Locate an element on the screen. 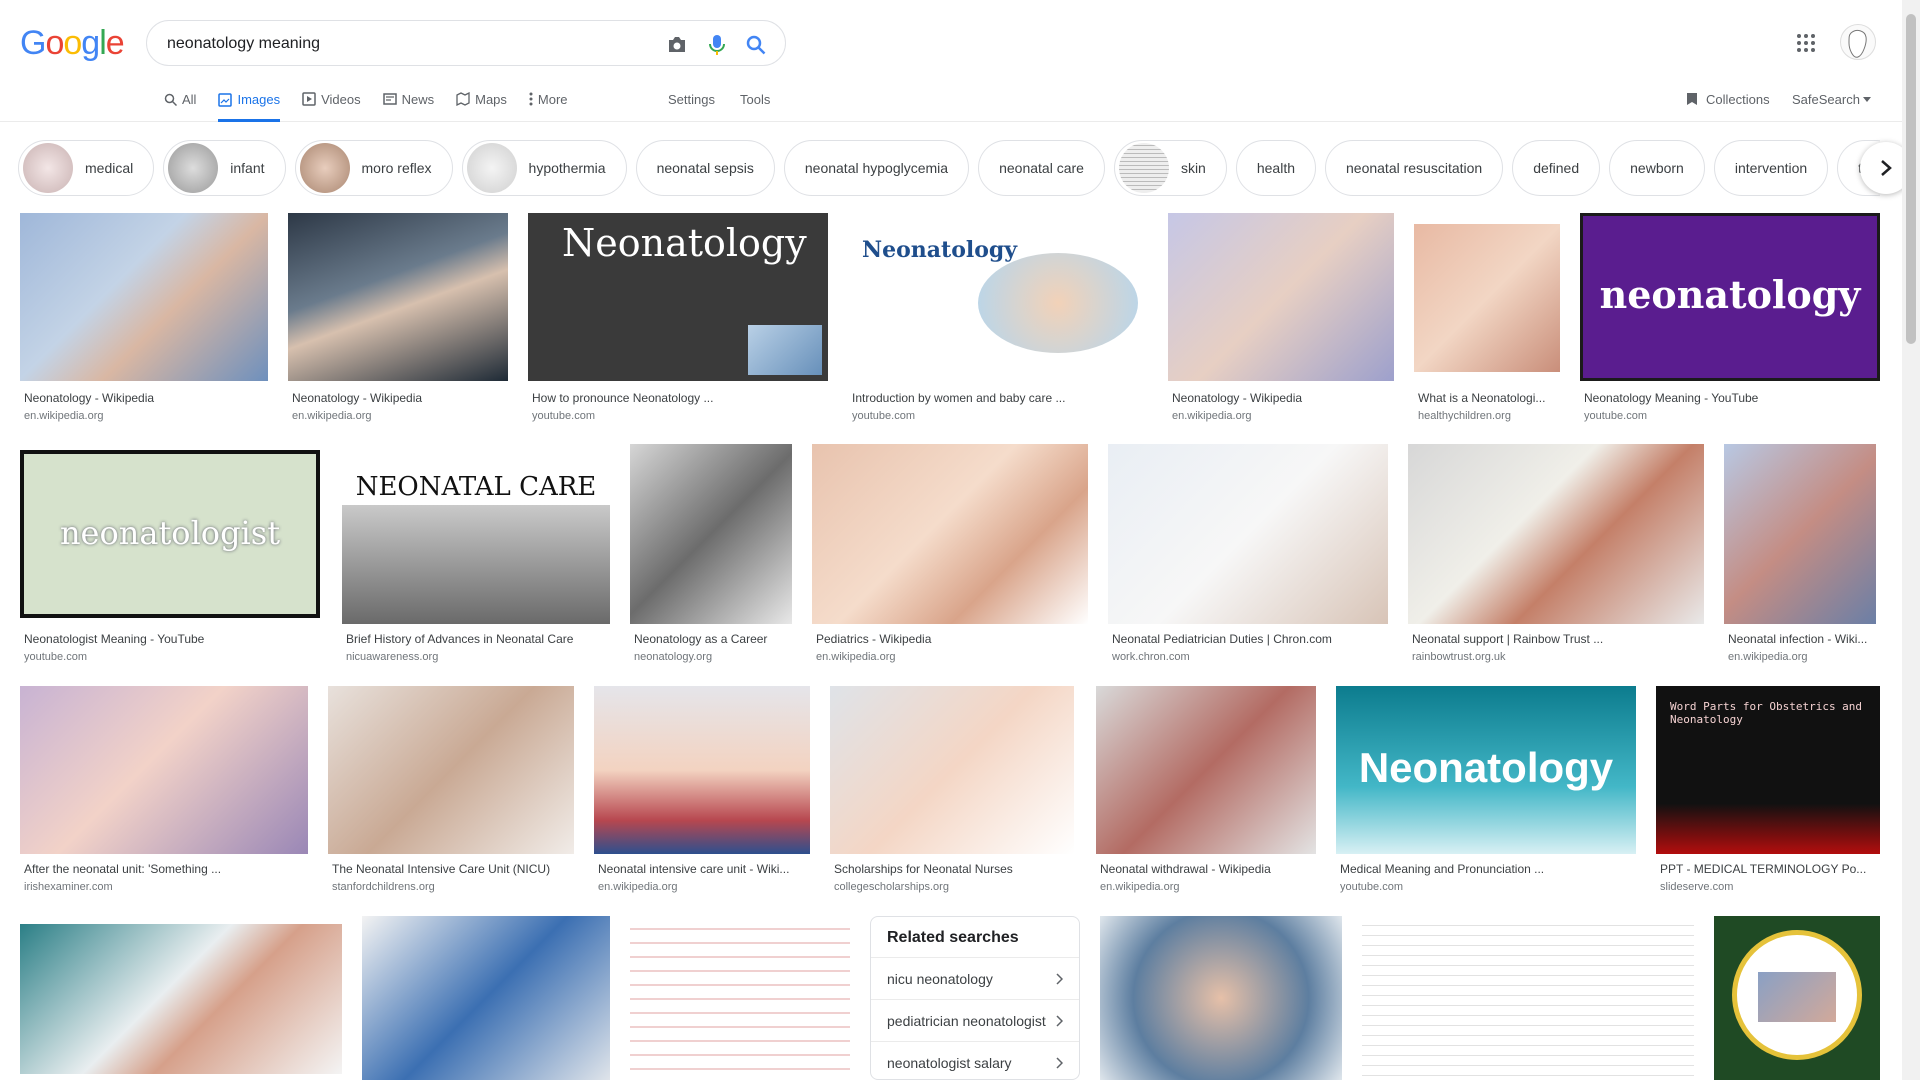  search-icon is located at coordinates (756, 45).